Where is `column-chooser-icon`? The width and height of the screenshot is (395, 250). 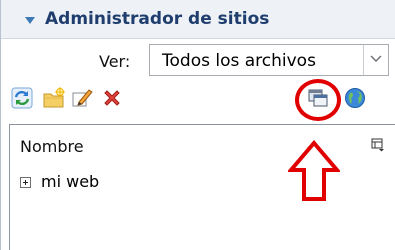
column-chooser-icon is located at coordinates (378, 144).